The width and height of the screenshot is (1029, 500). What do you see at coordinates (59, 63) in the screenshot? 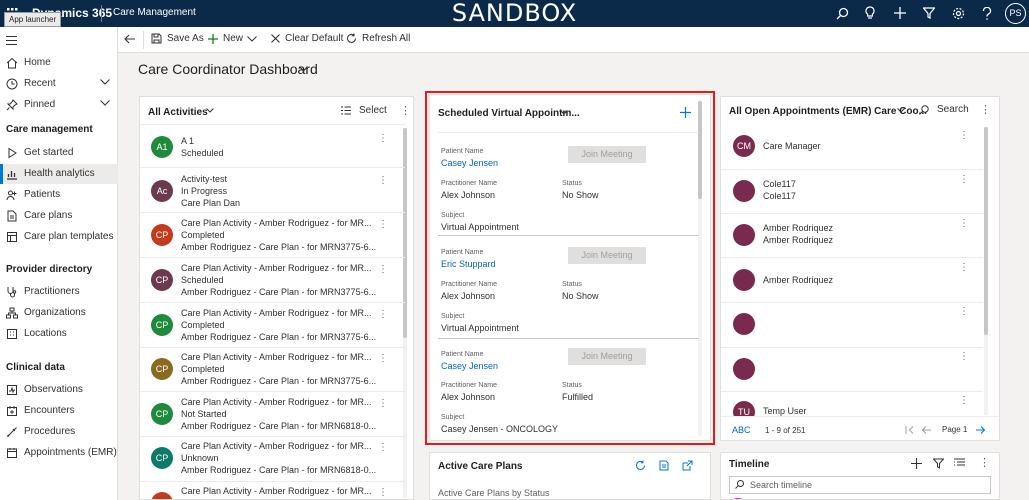
I see `sidebar-item-home: Home` at bounding box center [59, 63].